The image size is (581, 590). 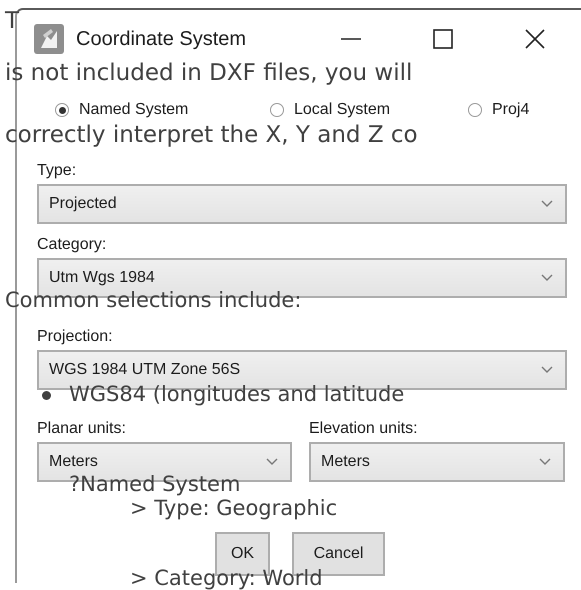 What do you see at coordinates (211, 135) in the screenshot?
I see `document-text: correctly interpret the X, Y and Z co` at bounding box center [211, 135].